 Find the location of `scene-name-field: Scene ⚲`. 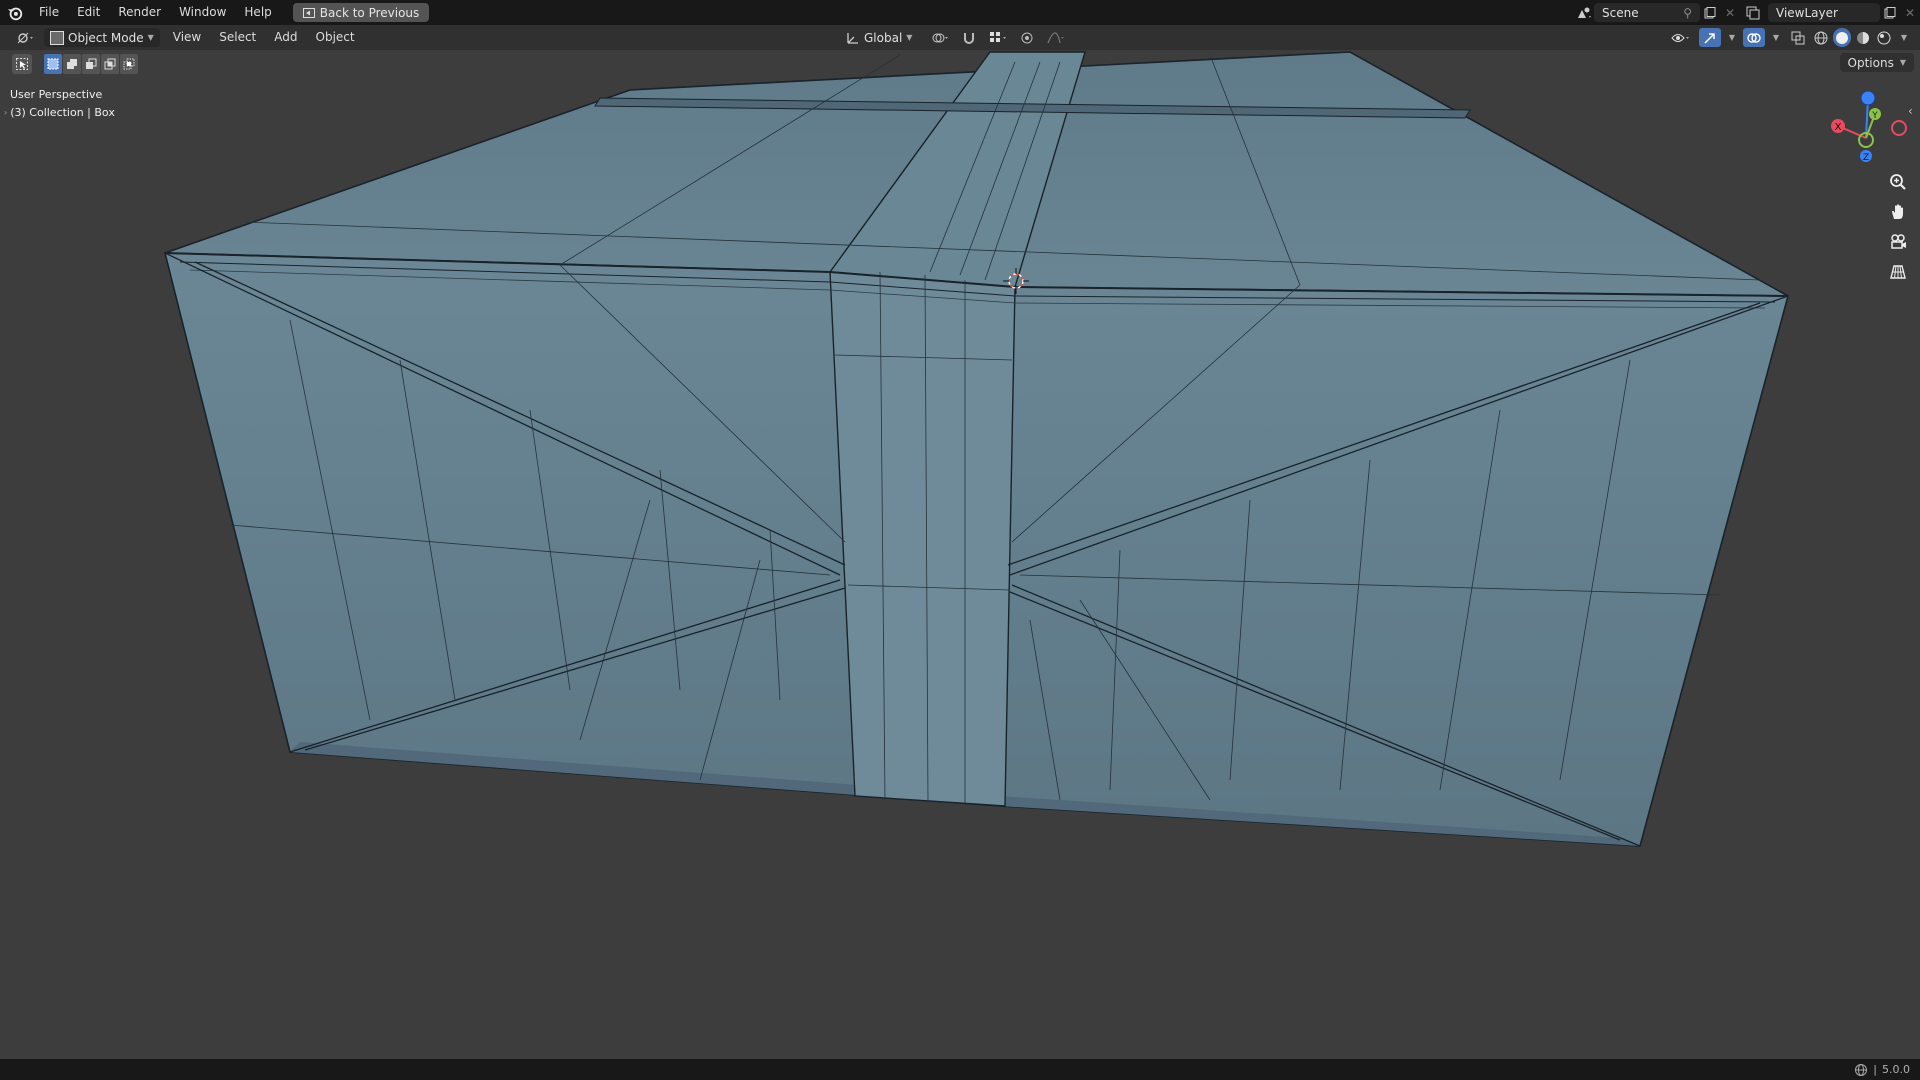

scene-name-field: Scene ⚲ is located at coordinates (1647, 12).